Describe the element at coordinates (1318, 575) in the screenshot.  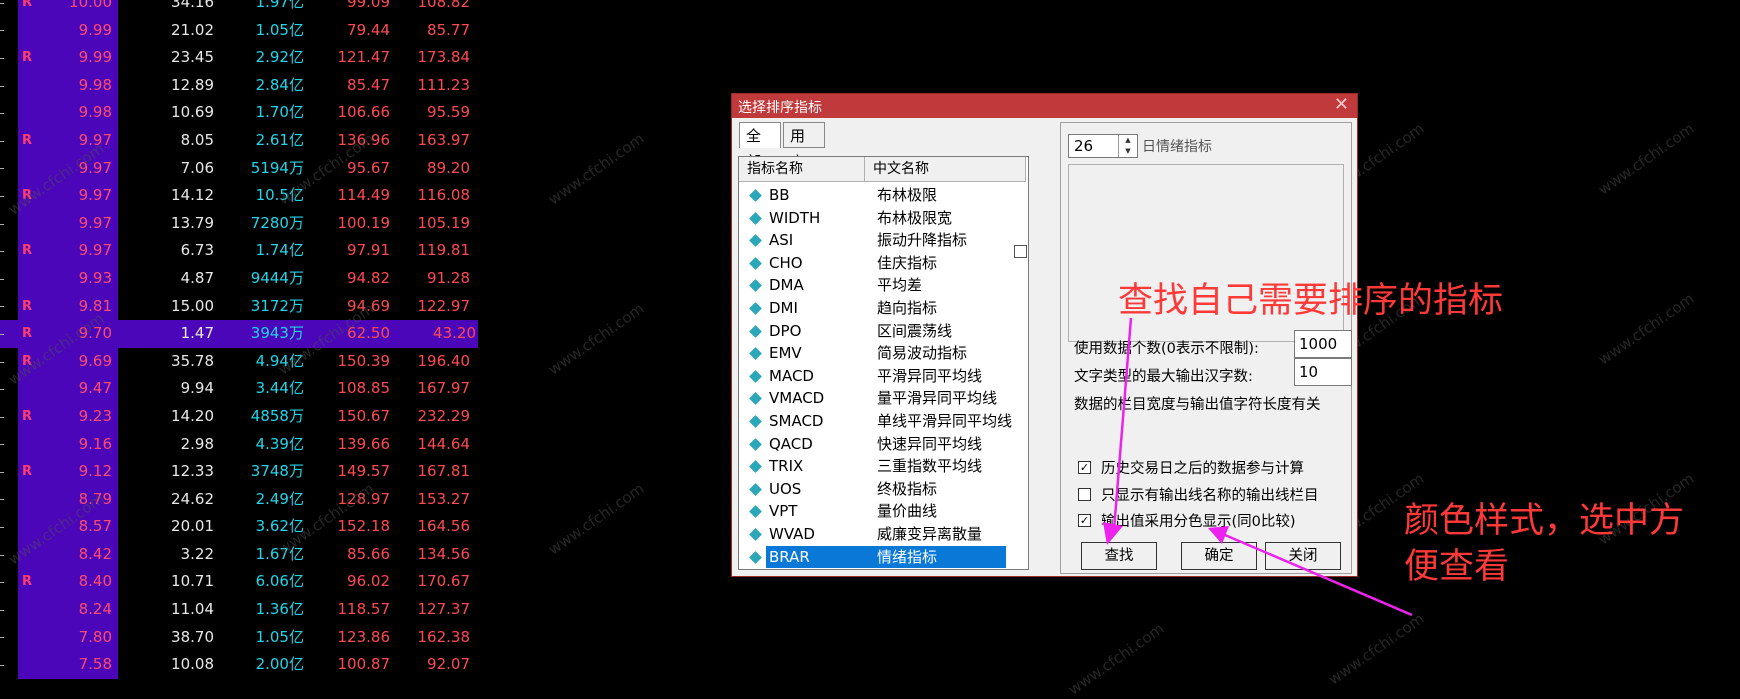
I see `color-arrow-line` at that location.